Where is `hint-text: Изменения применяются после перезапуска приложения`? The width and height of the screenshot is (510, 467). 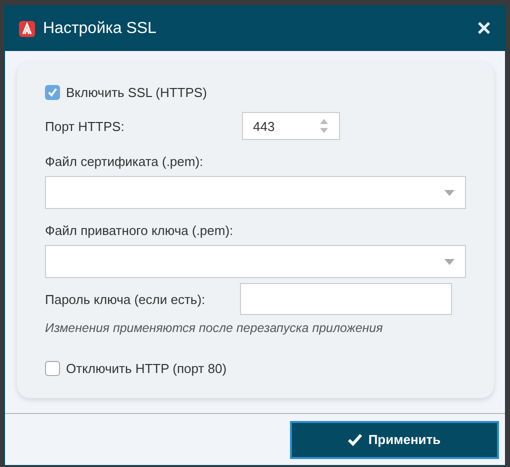
hint-text: Изменения применяются после перезапуска приложения is located at coordinates (214, 328).